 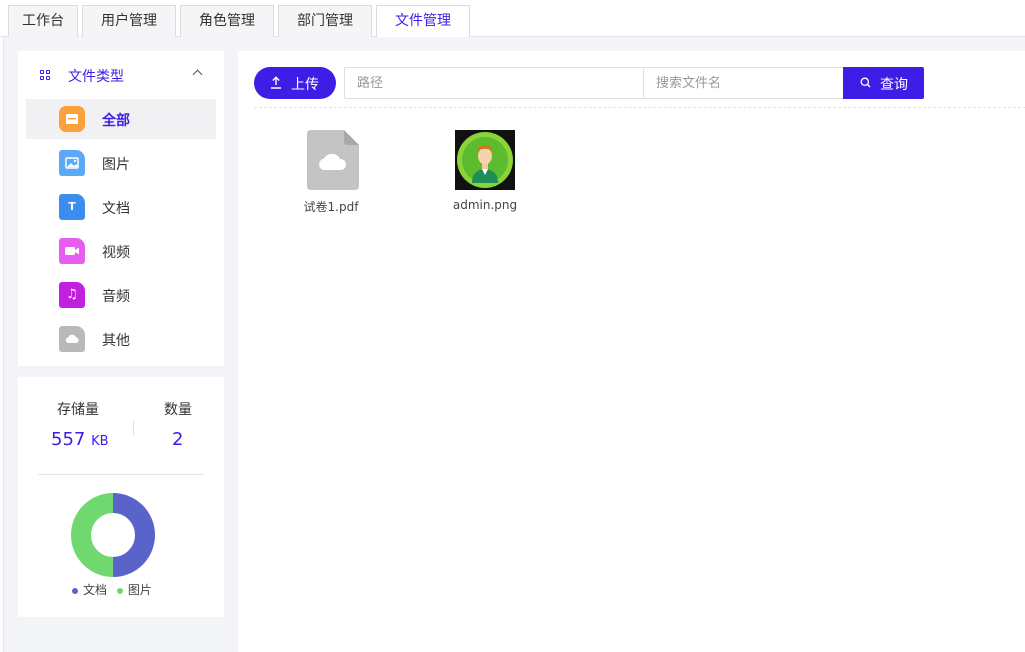 I want to click on upload-label: 上传, so click(x=305, y=84).